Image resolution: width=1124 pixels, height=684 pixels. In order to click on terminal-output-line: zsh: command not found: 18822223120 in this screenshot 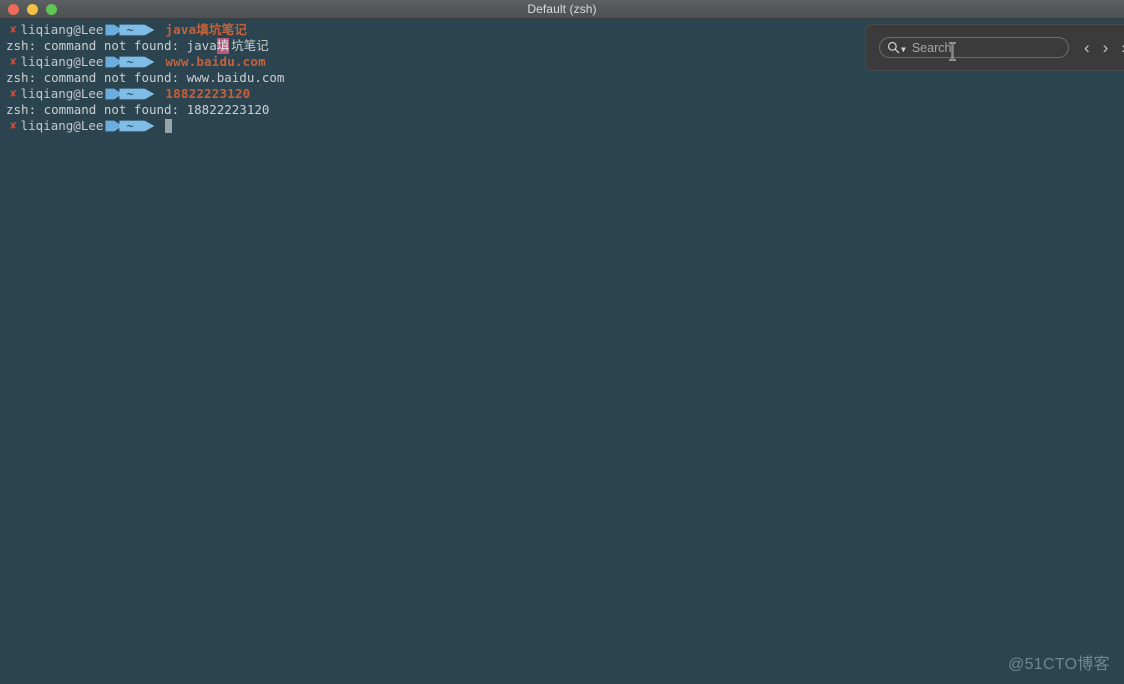, I will do `click(564, 110)`.